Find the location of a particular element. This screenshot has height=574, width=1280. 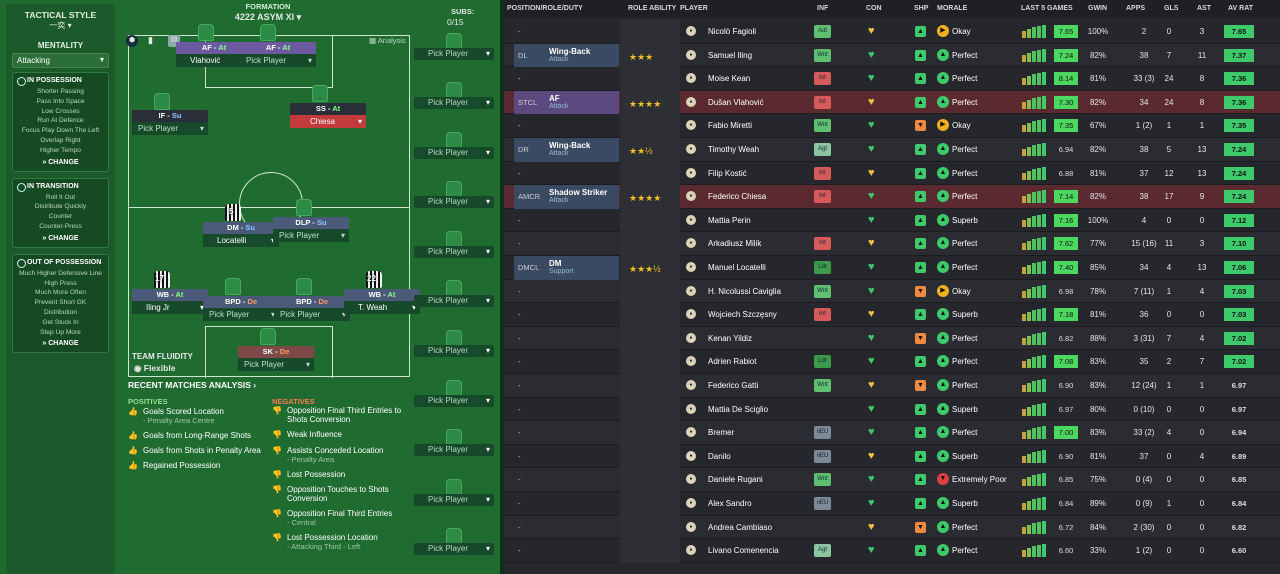

player-name: Wojciech Szczęsny is located at coordinates (742, 314).